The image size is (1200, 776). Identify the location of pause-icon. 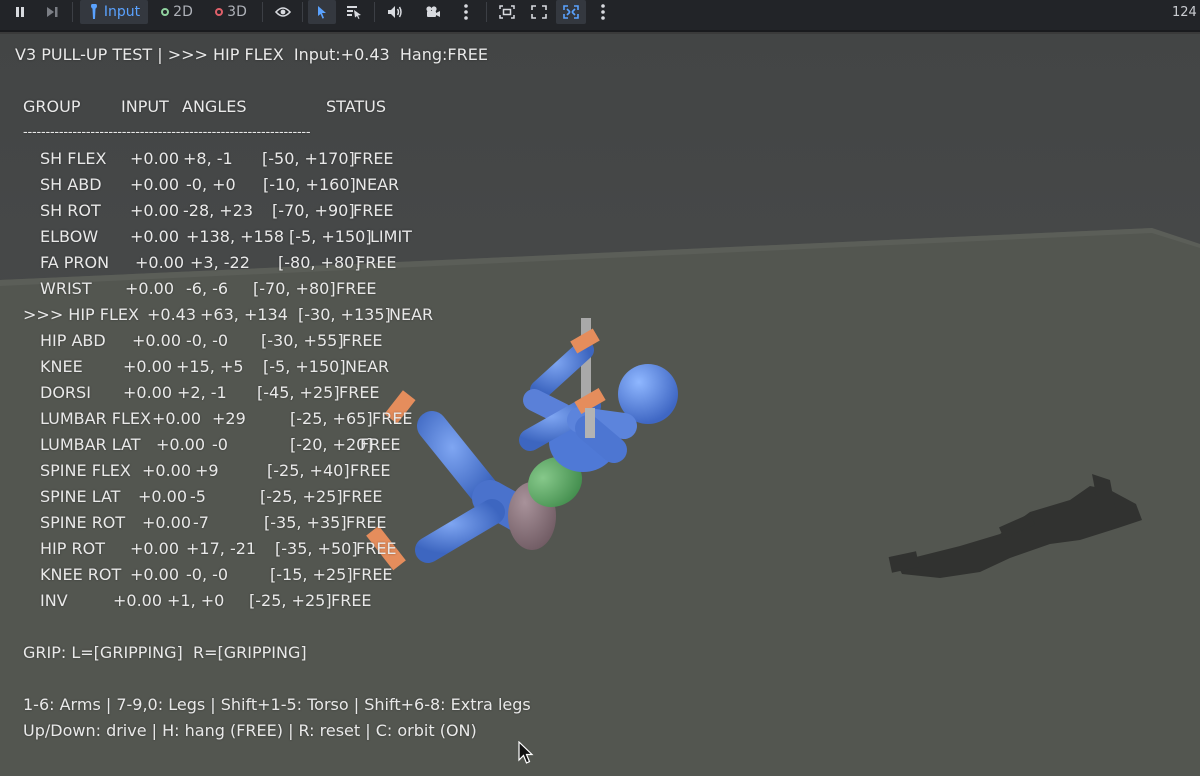
(20, 12).